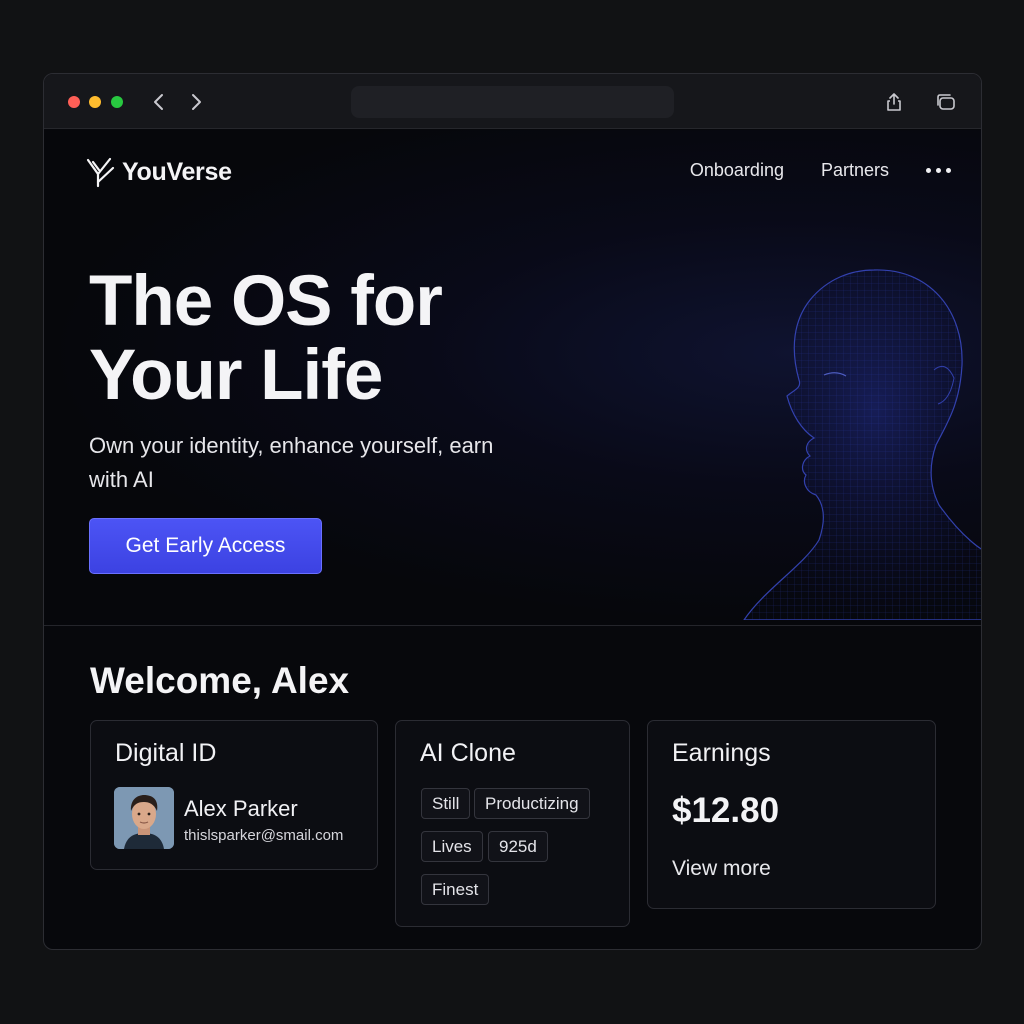  What do you see at coordinates (264, 835) in the screenshot?
I see `profile-email: thislsparker@smail.com` at bounding box center [264, 835].